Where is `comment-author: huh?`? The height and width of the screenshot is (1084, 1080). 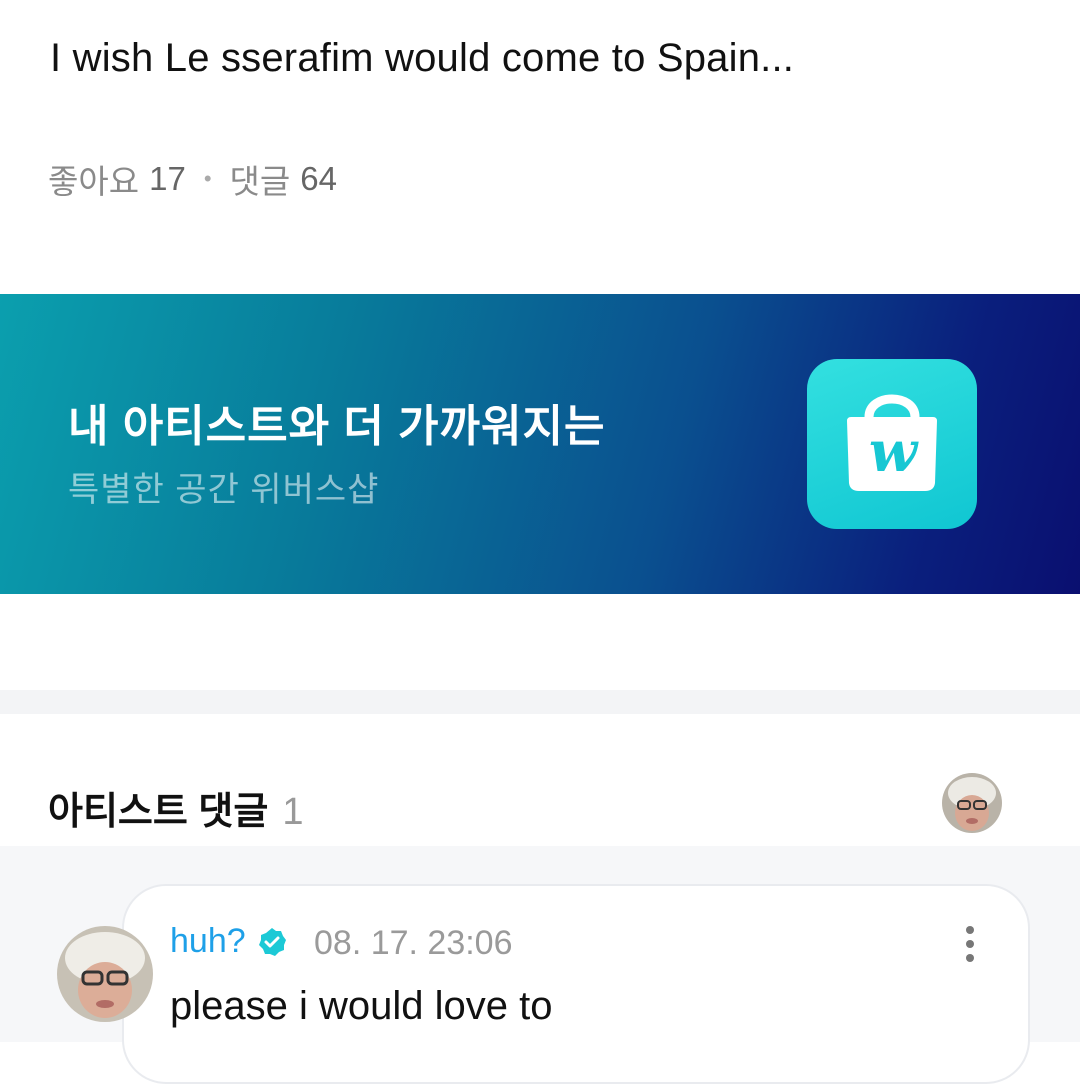 comment-author: huh? is located at coordinates (229, 941).